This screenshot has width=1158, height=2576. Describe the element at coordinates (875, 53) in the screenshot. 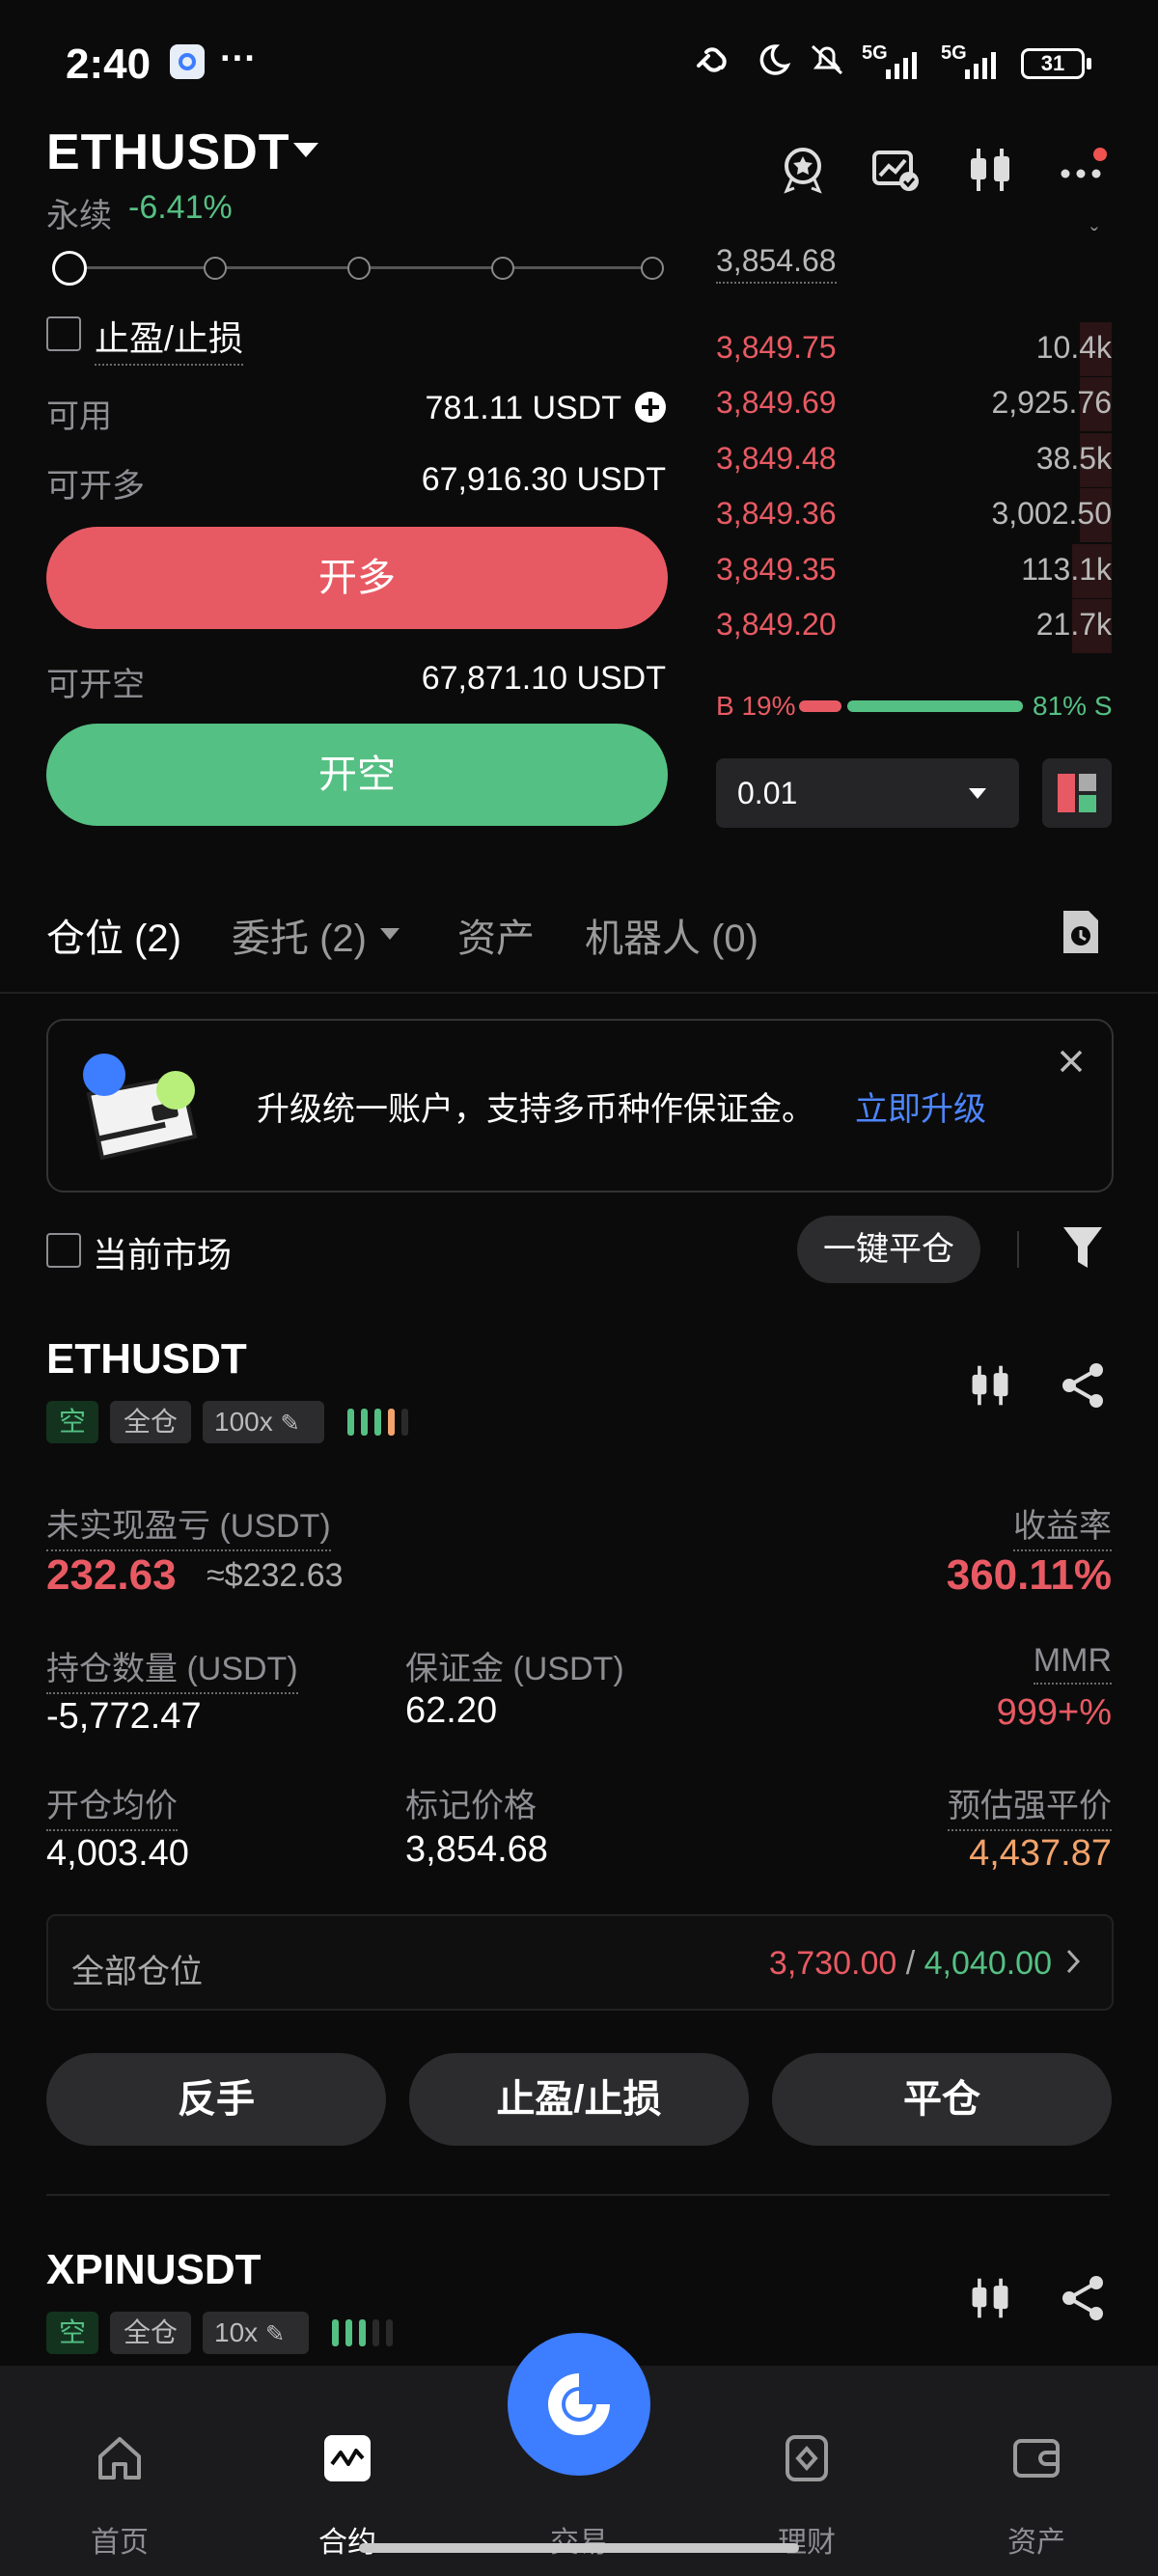

I see `network-5g-1: 5G` at that location.